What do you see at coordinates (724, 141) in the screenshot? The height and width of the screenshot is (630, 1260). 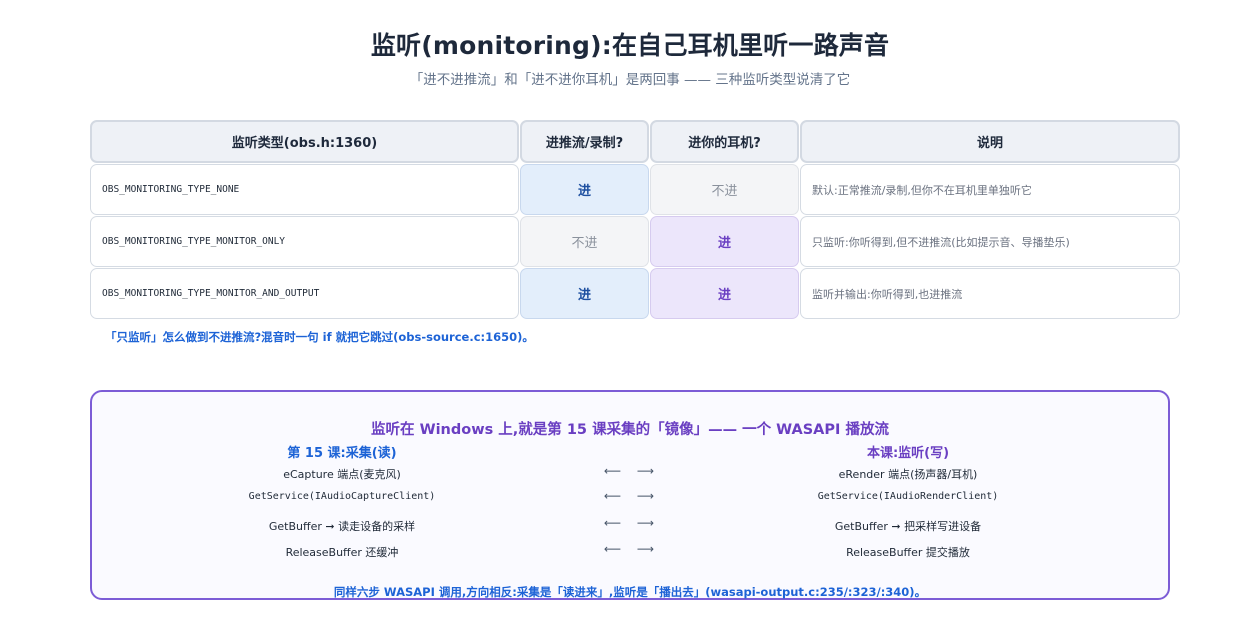 I see `table-header-ear: 进你的耳机?` at bounding box center [724, 141].